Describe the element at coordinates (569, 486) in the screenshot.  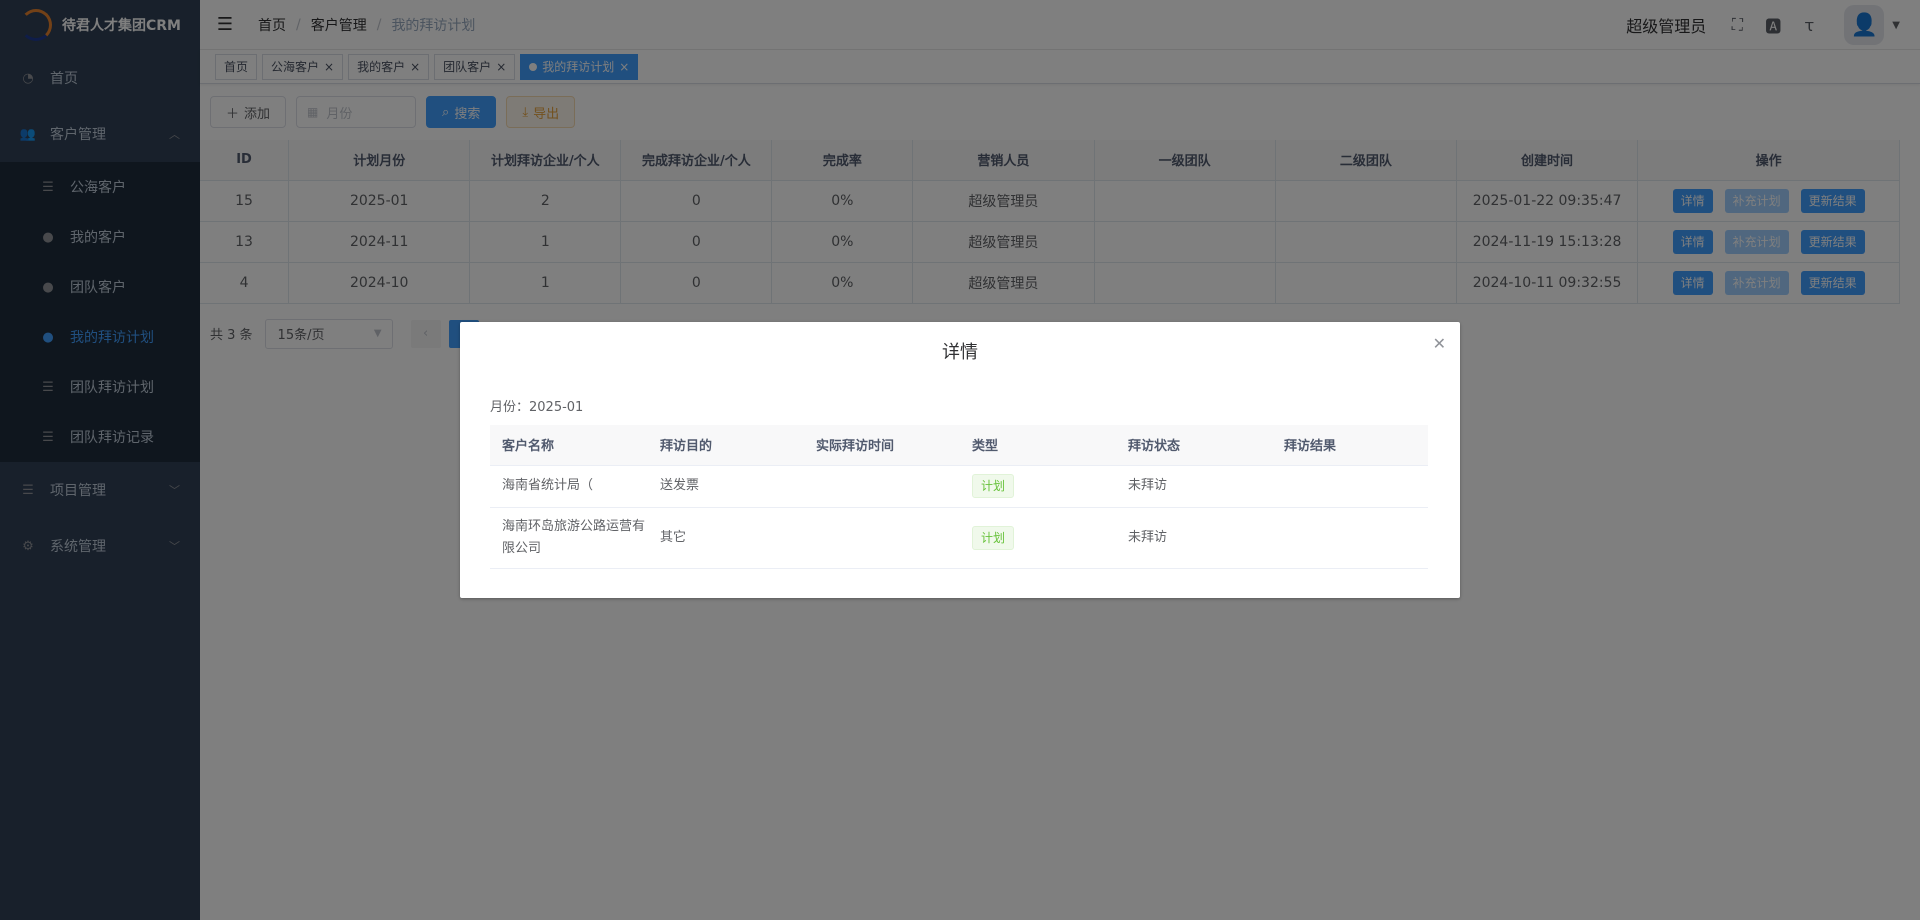
I see `cell-customer: 海南省统计局（` at that location.